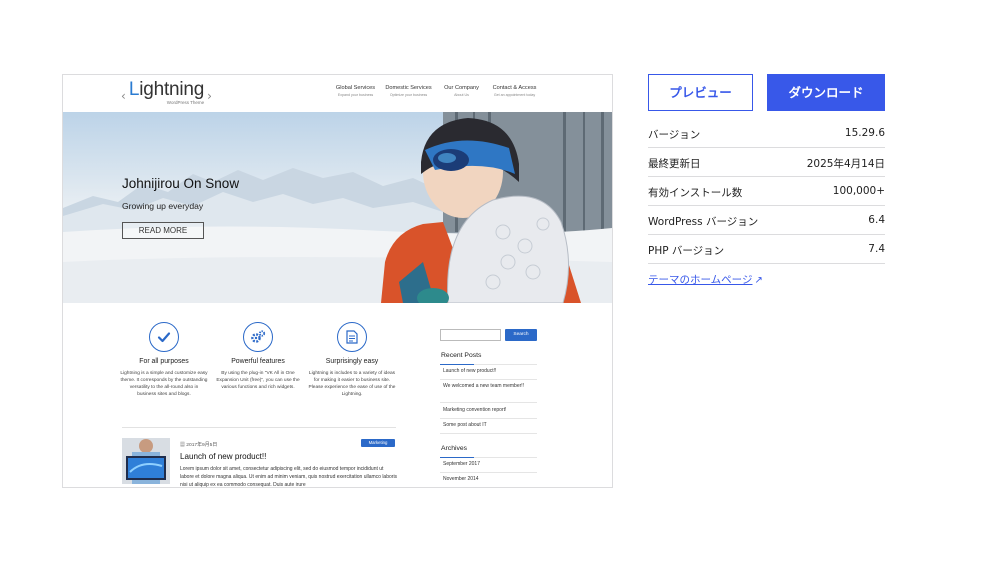  I want to click on logo-initial: L, so click(134, 89).